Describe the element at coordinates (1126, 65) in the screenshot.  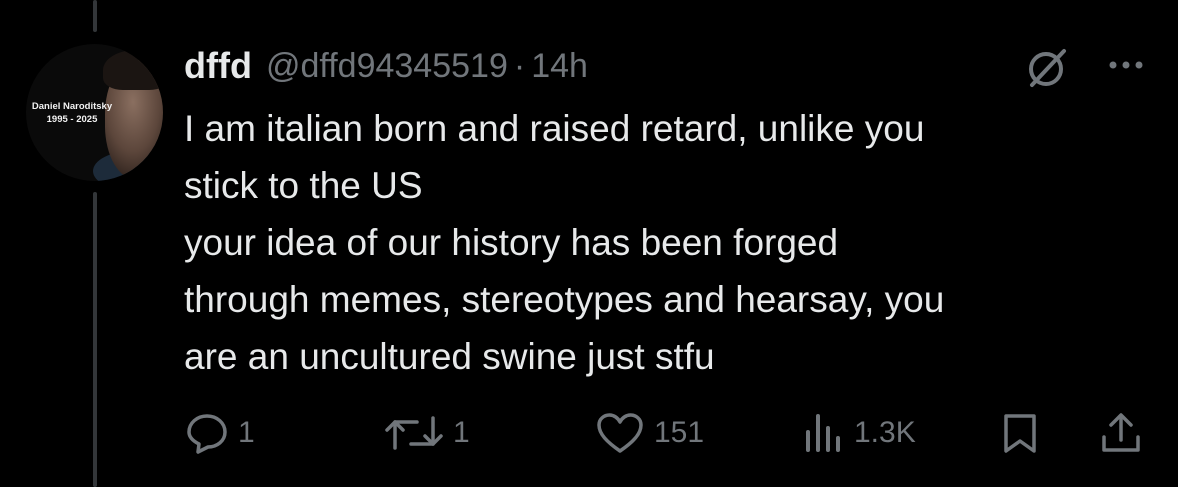
I see `more-icon` at that location.